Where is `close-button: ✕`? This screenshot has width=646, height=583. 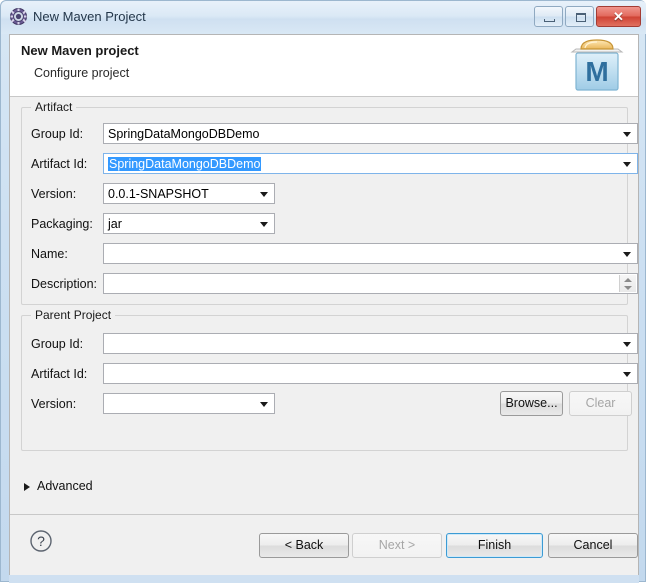
close-button: ✕ is located at coordinates (618, 16).